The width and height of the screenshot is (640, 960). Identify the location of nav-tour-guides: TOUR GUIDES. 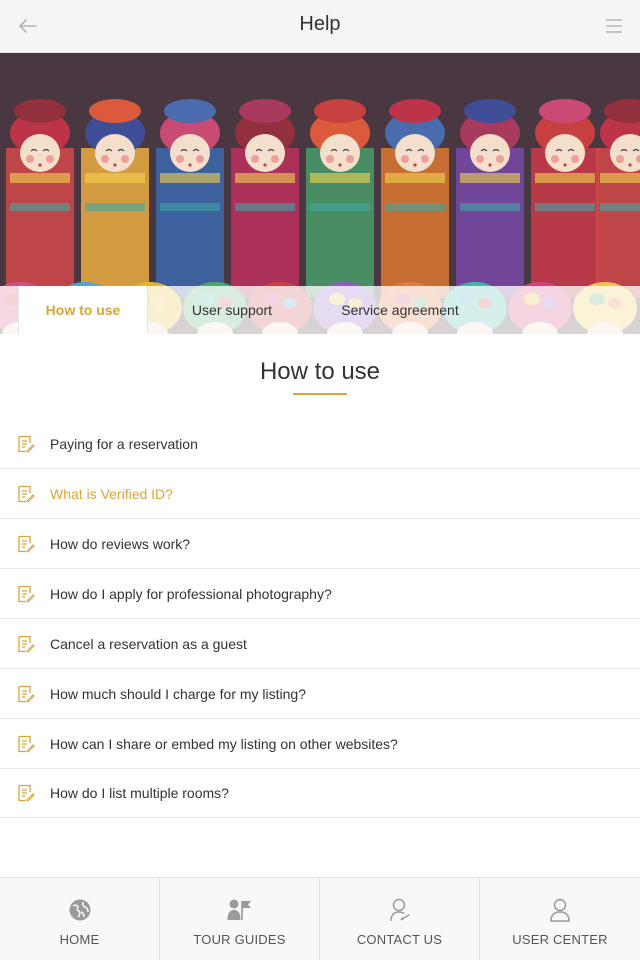
(240, 919).